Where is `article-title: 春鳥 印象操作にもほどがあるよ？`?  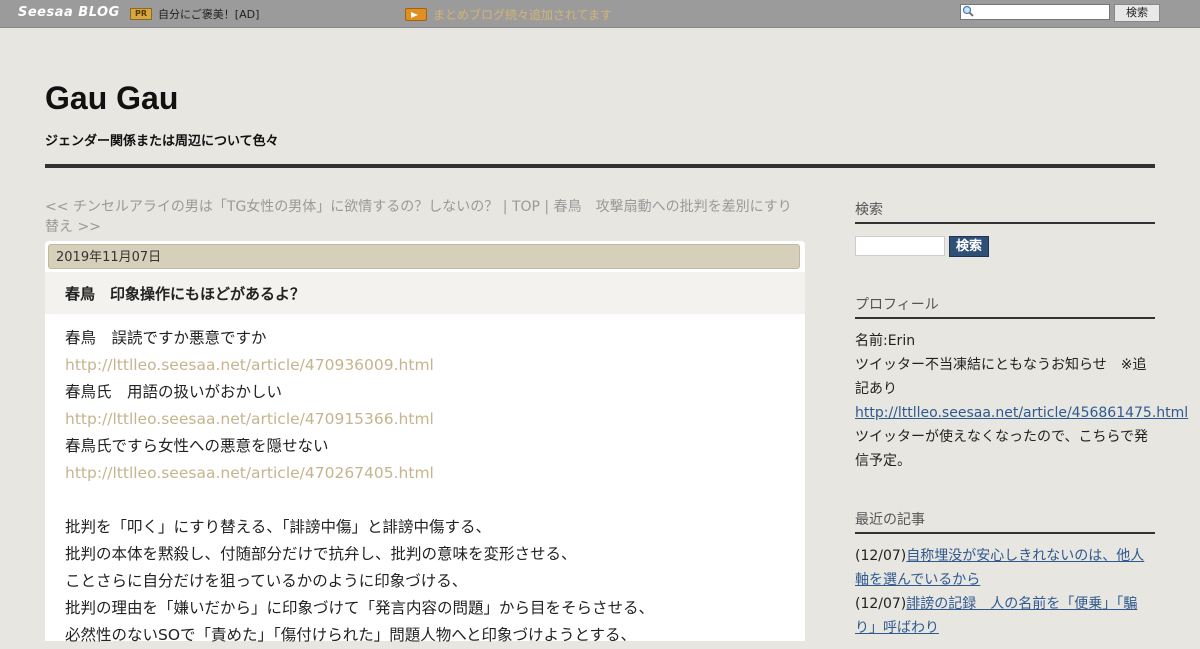
article-title: 春鳥 印象操作にもほどがあるよ？ is located at coordinates (185, 293).